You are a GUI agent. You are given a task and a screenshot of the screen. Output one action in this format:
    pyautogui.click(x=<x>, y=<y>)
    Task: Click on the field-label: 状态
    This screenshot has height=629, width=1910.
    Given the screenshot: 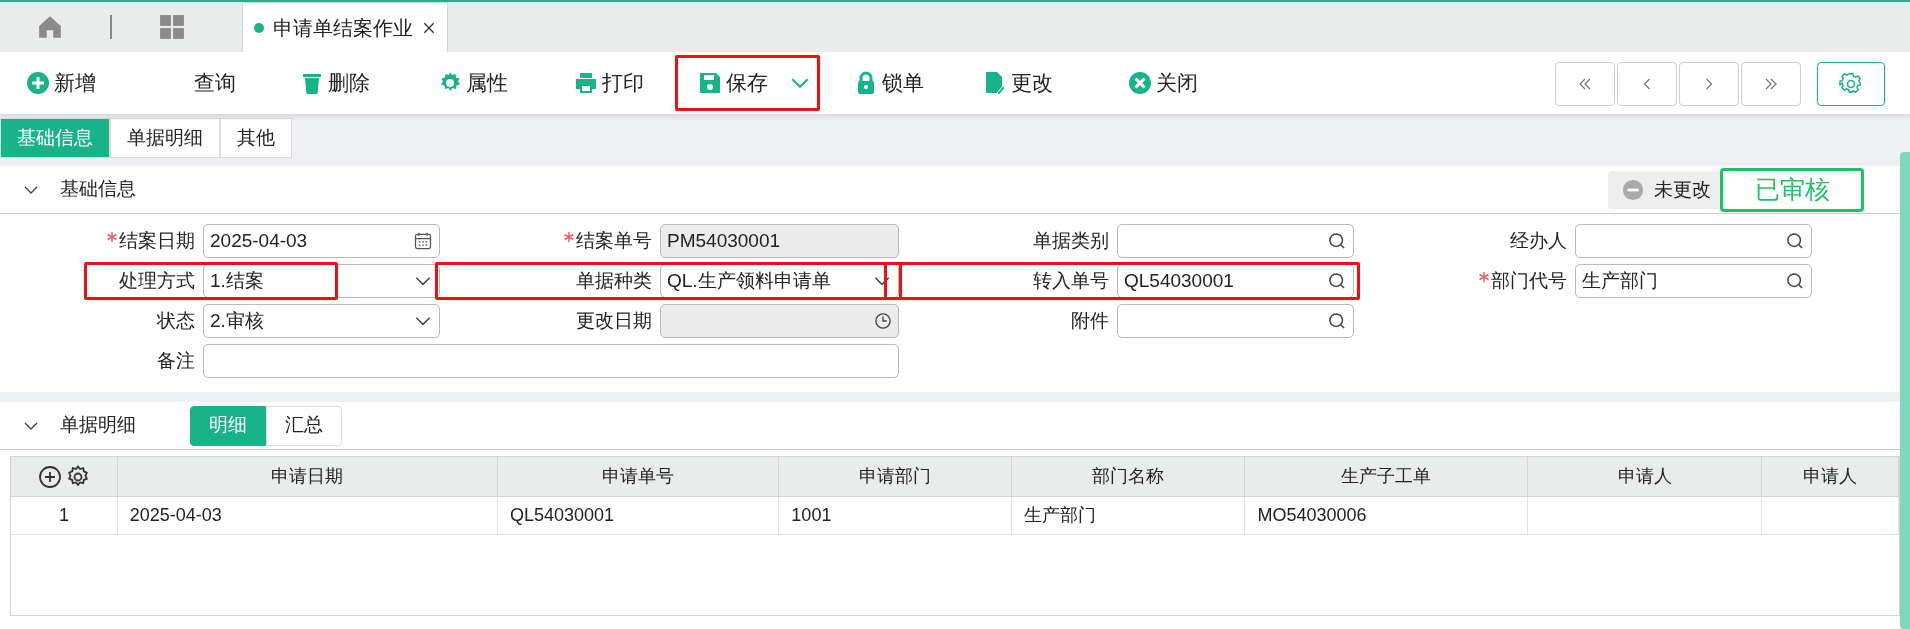 What is the action you would take?
    pyautogui.click(x=176, y=320)
    